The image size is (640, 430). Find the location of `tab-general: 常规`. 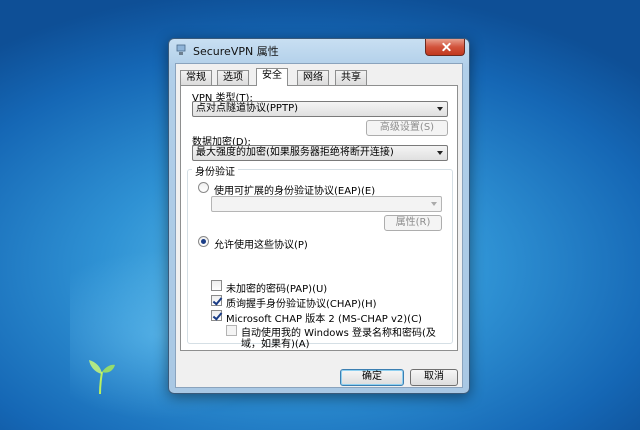

tab-general: 常规 is located at coordinates (196, 77).